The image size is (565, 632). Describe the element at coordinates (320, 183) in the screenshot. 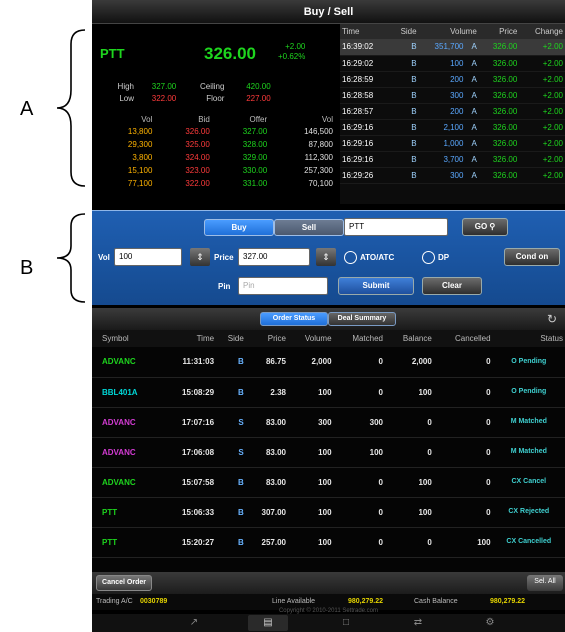

I see `offer-volume: 70,100` at that location.